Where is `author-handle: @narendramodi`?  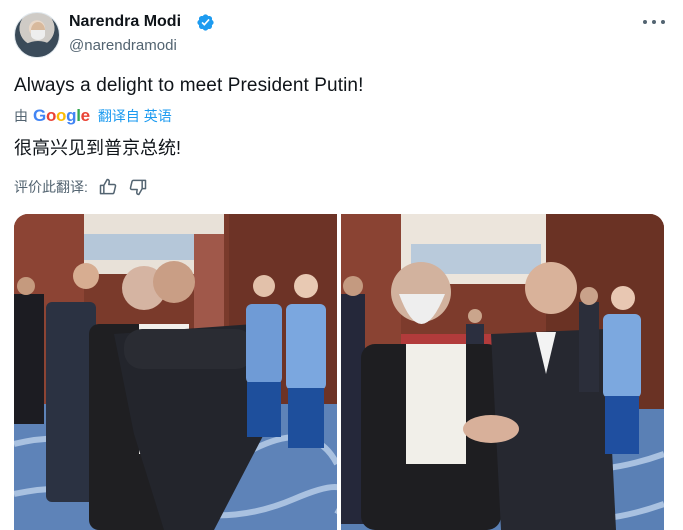
author-handle: @narendramodi is located at coordinates (123, 45).